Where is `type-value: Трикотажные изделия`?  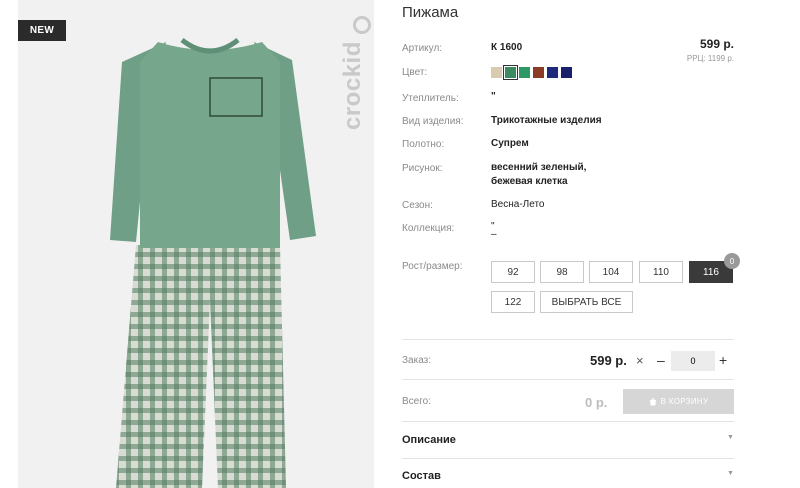 type-value: Трикотажные изделия is located at coordinates (546, 120).